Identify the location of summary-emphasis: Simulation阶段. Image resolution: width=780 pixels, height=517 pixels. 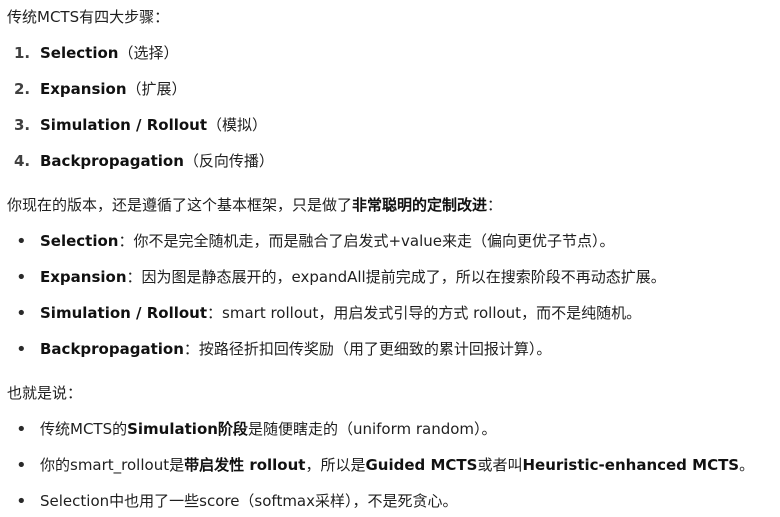
(187, 429).